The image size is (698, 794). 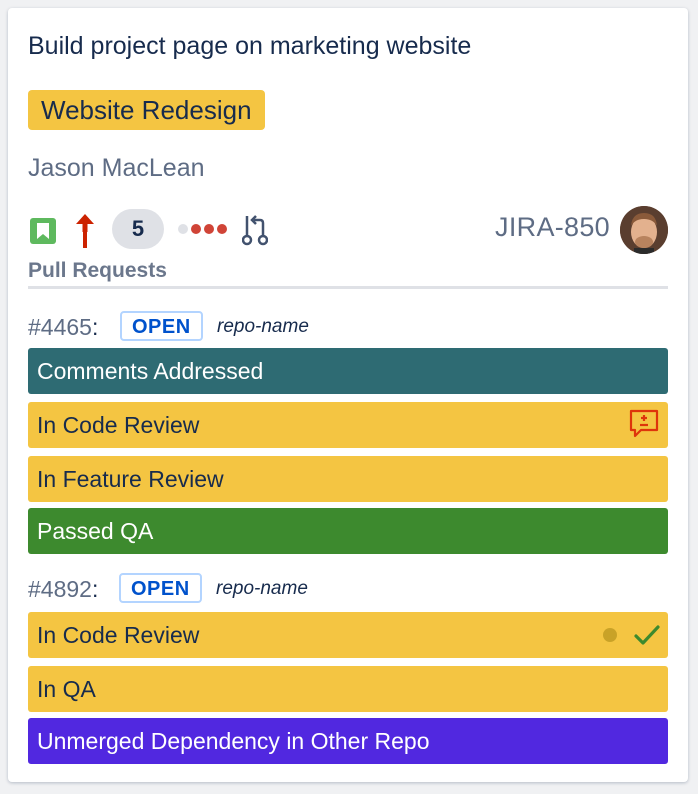 I want to click on pr-status-bar: In Feature Review, so click(x=348, y=479).